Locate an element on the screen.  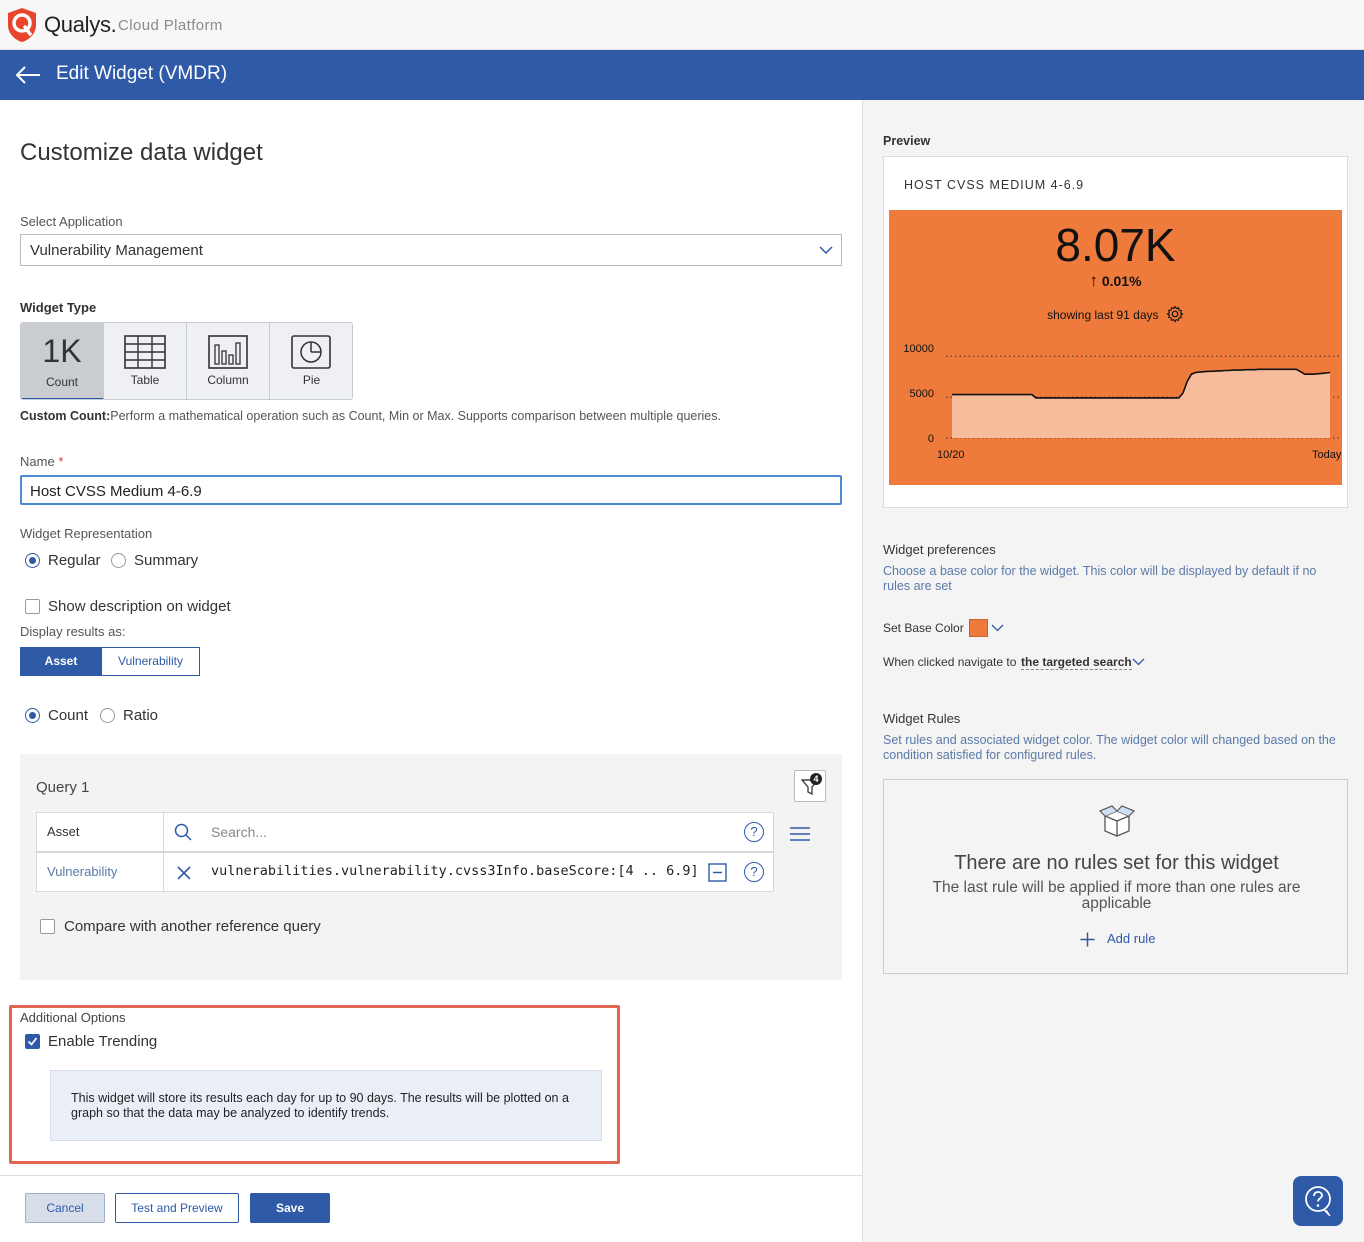
help-icon is located at coordinates (1318, 1201).